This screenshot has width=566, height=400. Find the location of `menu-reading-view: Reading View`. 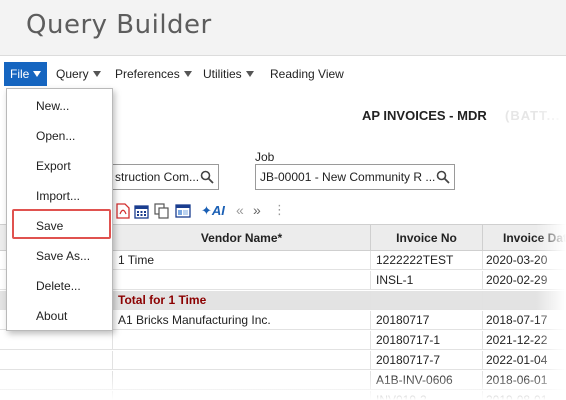

menu-reading-view: Reading View is located at coordinates (307, 74).